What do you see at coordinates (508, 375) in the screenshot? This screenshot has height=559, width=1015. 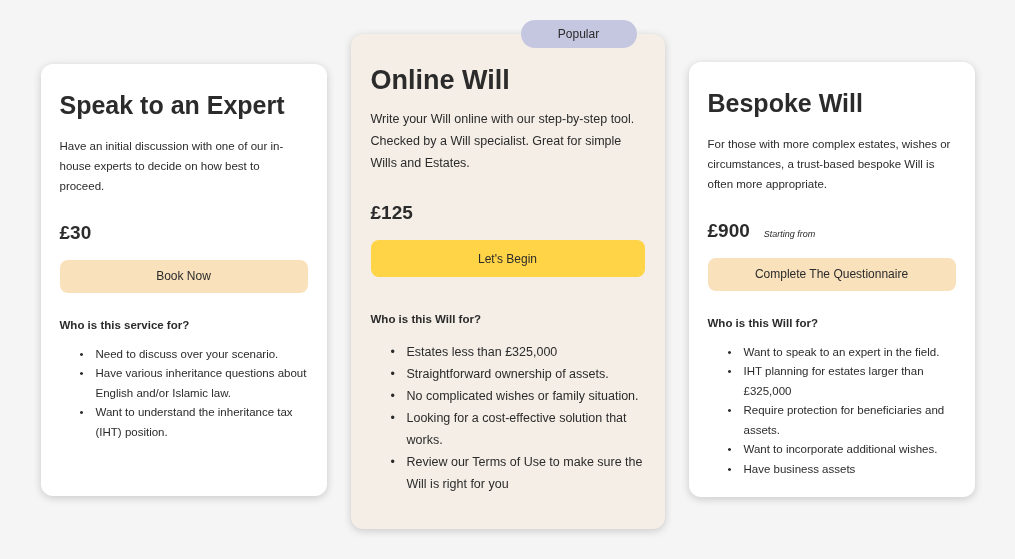 I see `audience-point: Straightforward ownership of assets.` at bounding box center [508, 375].